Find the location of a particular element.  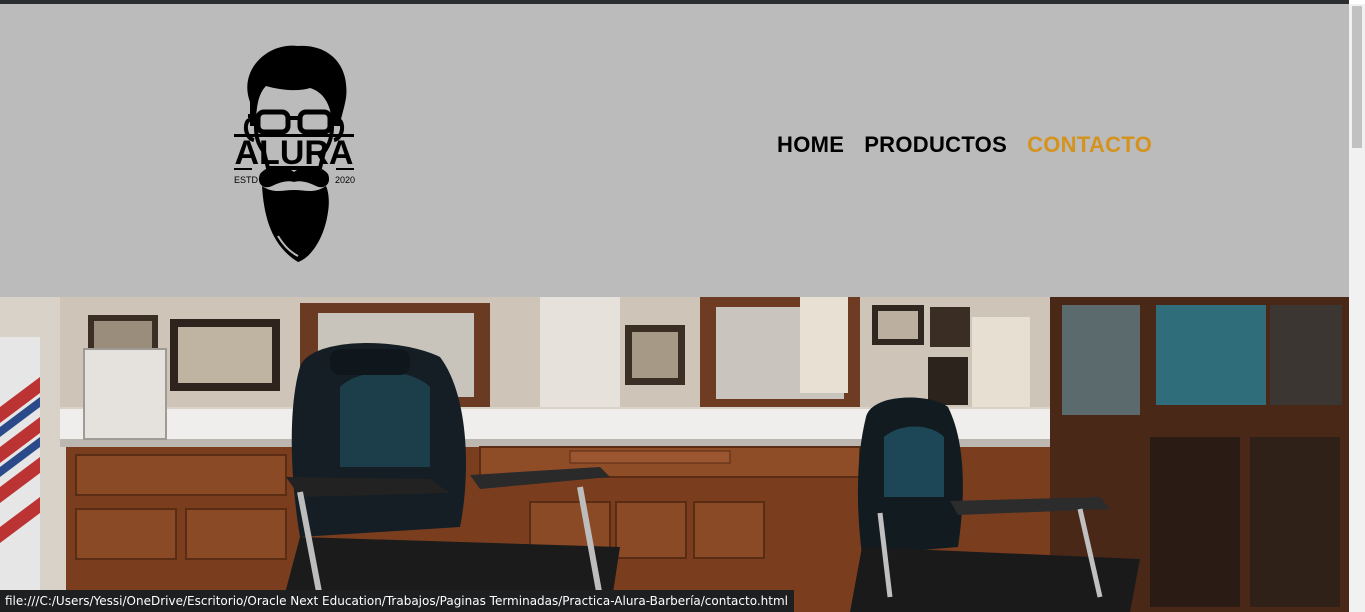

scrollbar-thumb is located at coordinates (1357, 77).